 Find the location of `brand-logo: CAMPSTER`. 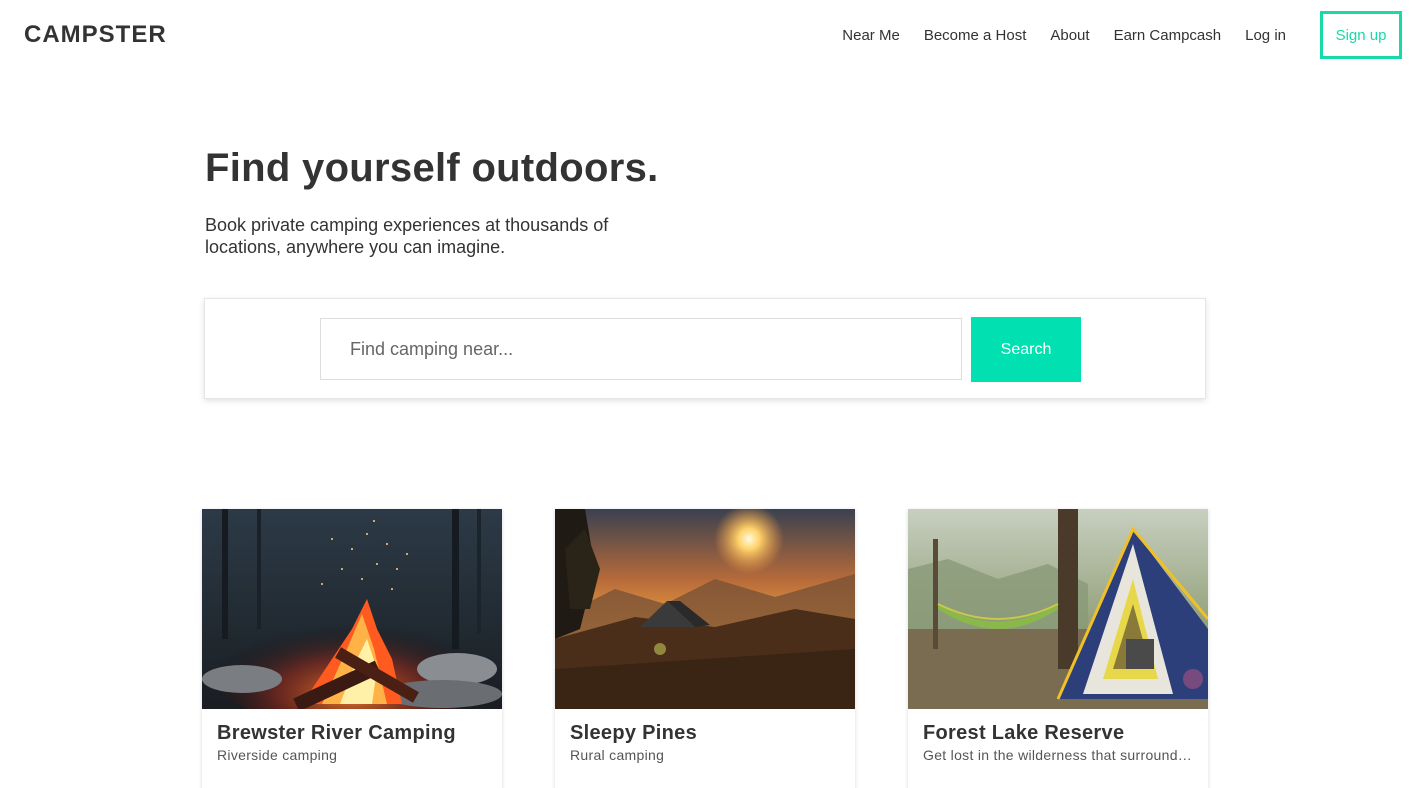

brand-logo: CAMPSTER is located at coordinates (95, 35).